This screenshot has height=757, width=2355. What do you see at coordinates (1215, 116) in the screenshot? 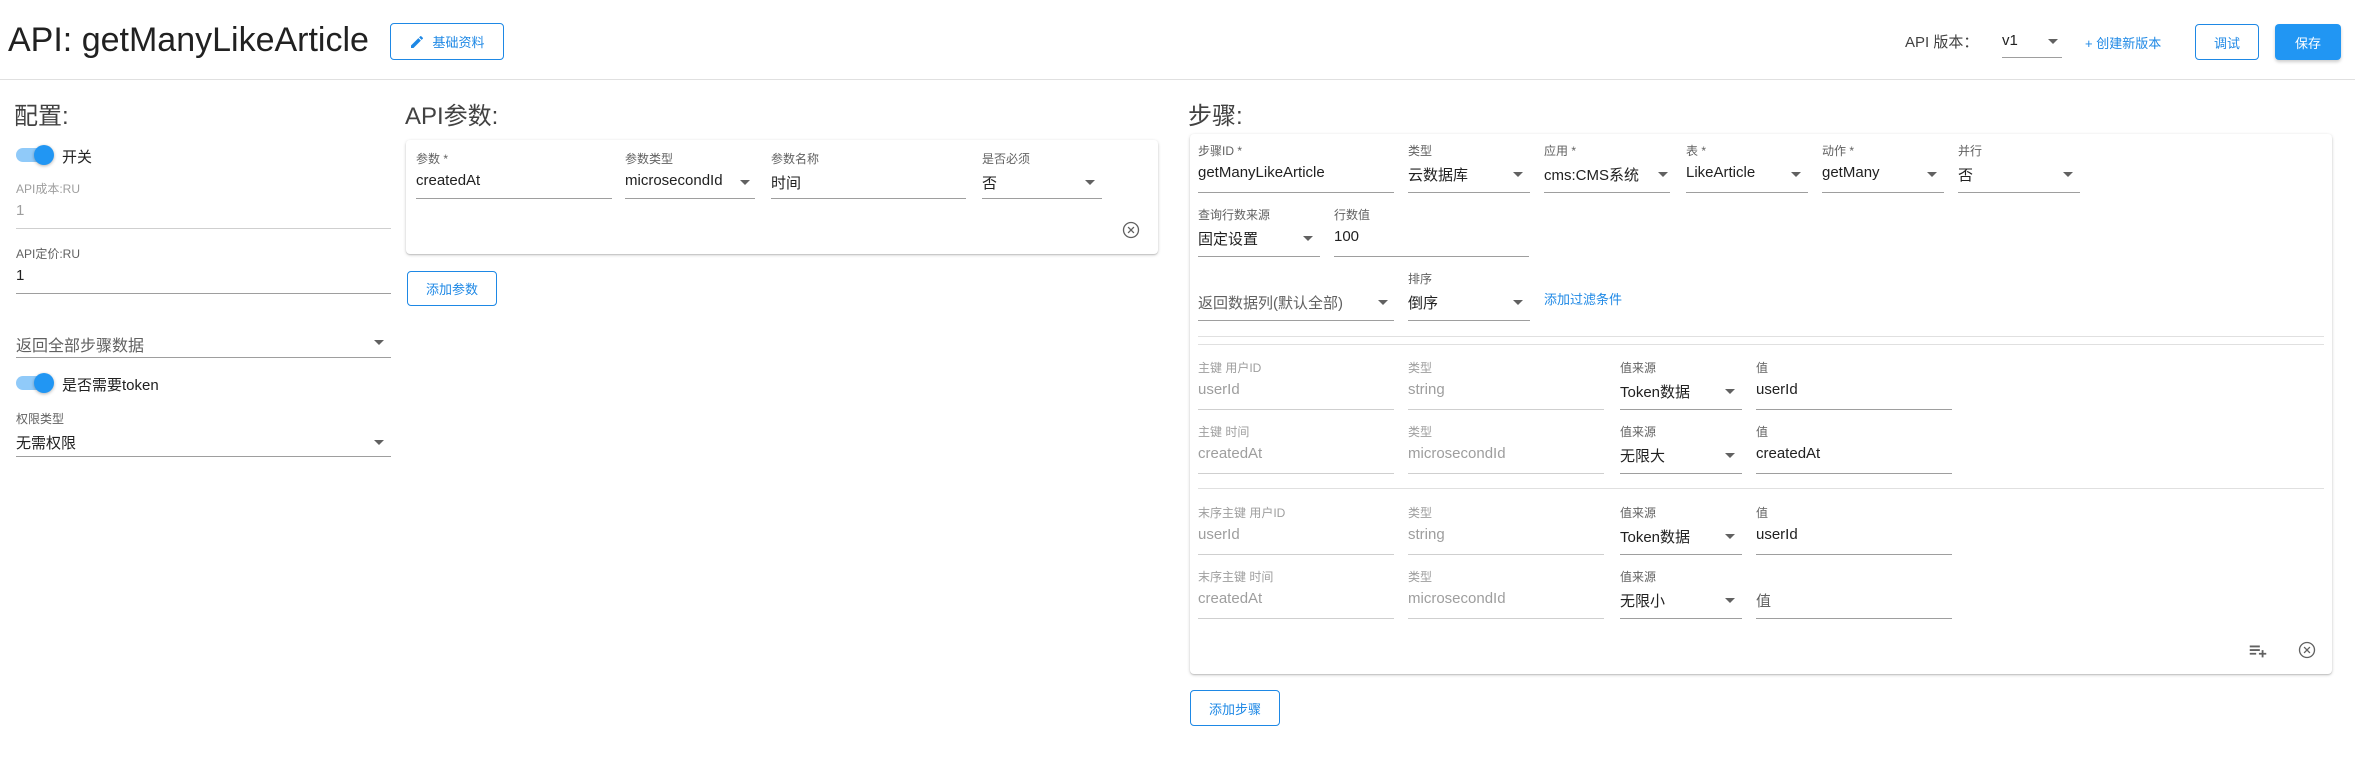
I see `steps-title: 步骤:` at bounding box center [1215, 116].